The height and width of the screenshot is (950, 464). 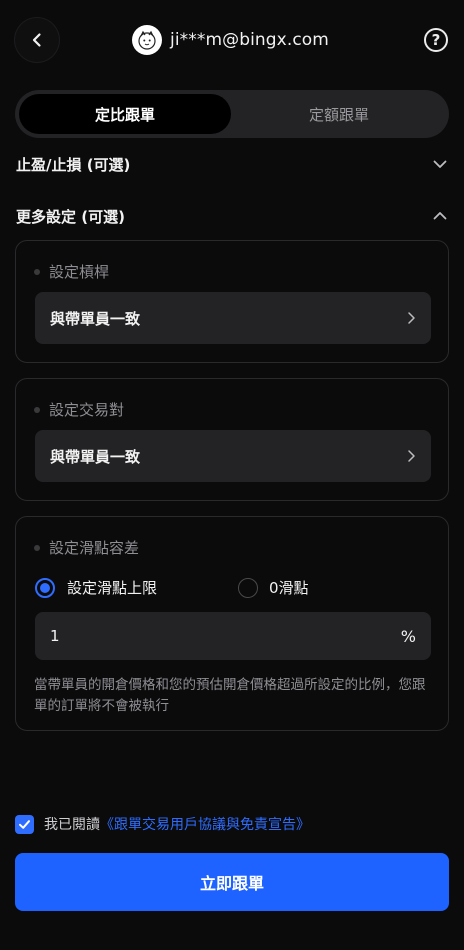 What do you see at coordinates (55, 636) in the screenshot?
I see `slippage-input-value: 1` at bounding box center [55, 636].